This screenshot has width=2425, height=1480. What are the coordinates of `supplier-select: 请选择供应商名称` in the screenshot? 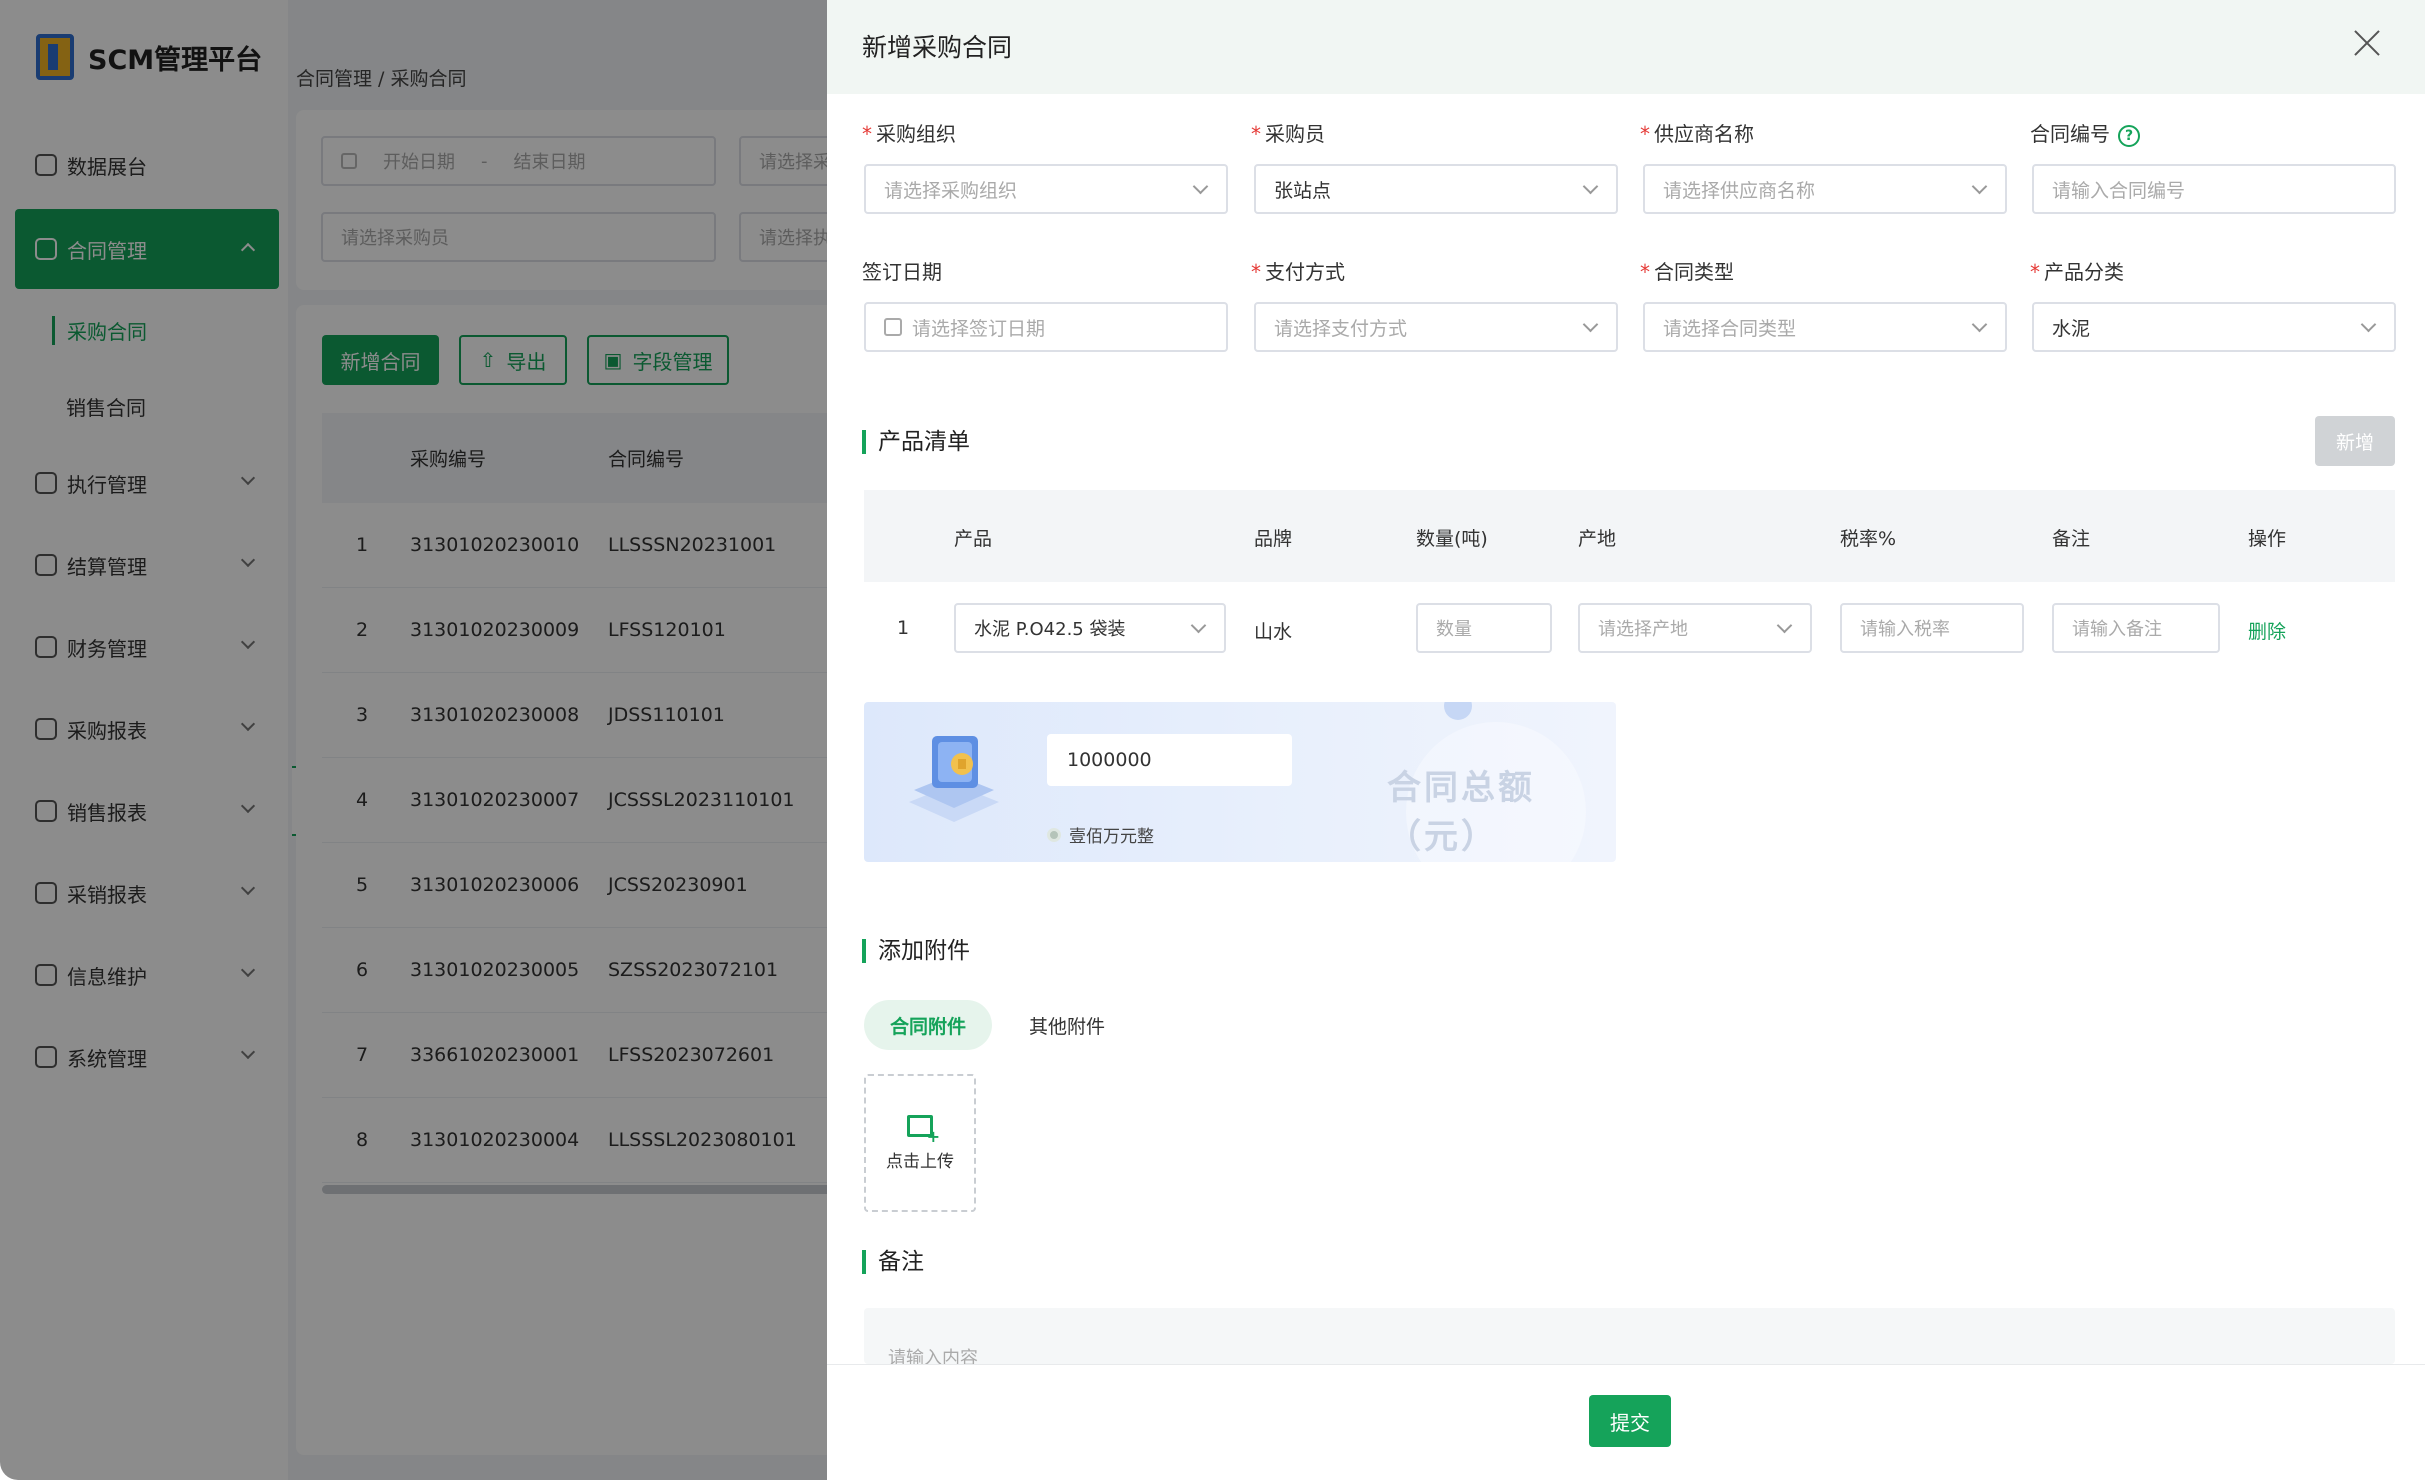 It's located at (1825, 189).